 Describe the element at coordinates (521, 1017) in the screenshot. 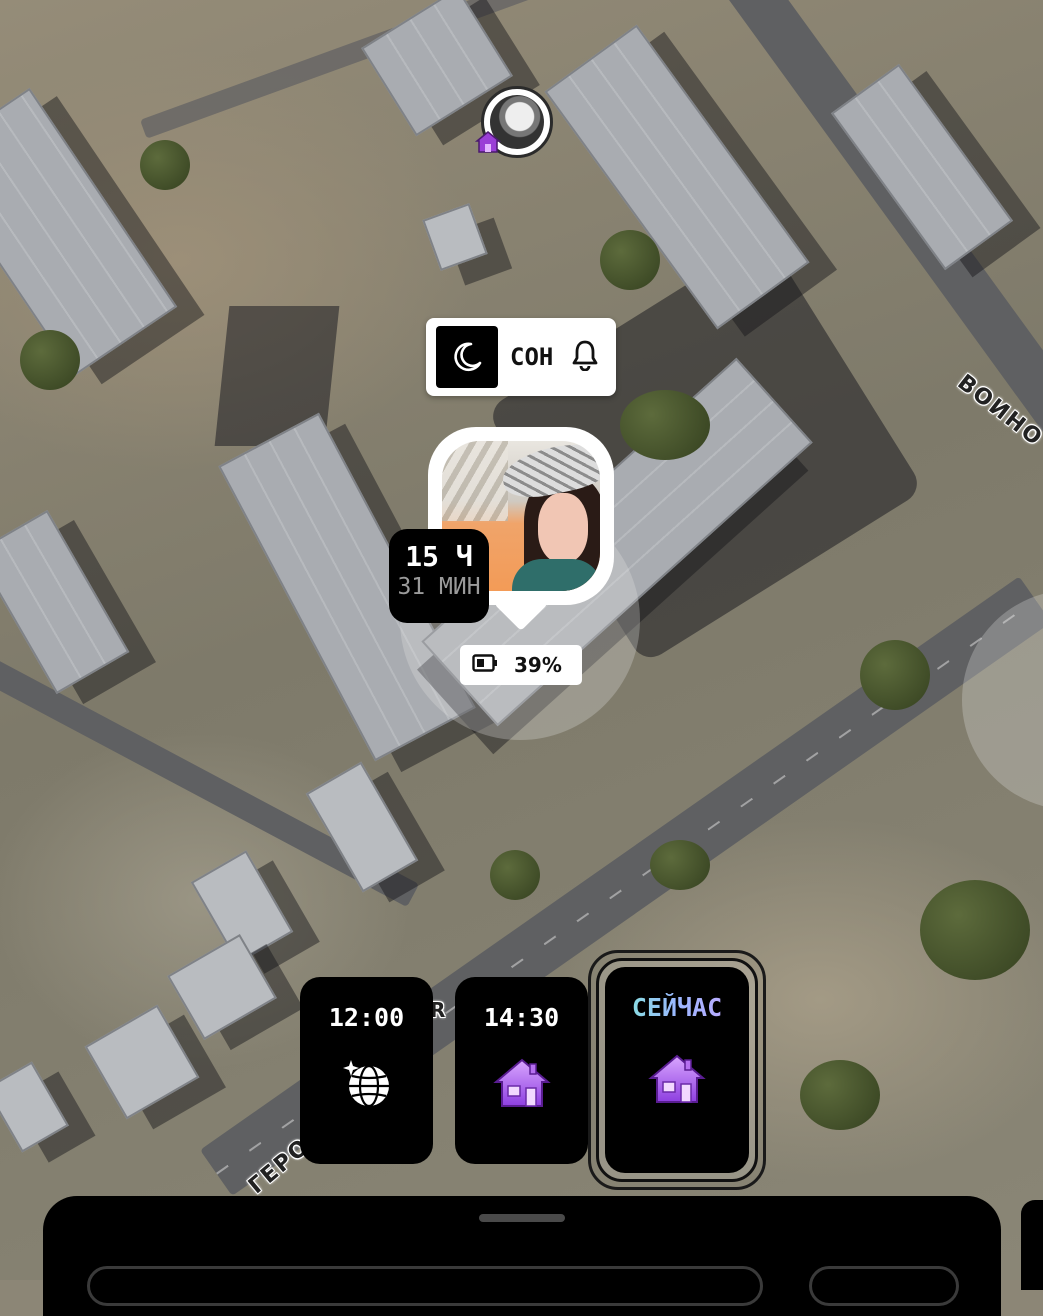

I see `timeline-time: 14:30` at that location.